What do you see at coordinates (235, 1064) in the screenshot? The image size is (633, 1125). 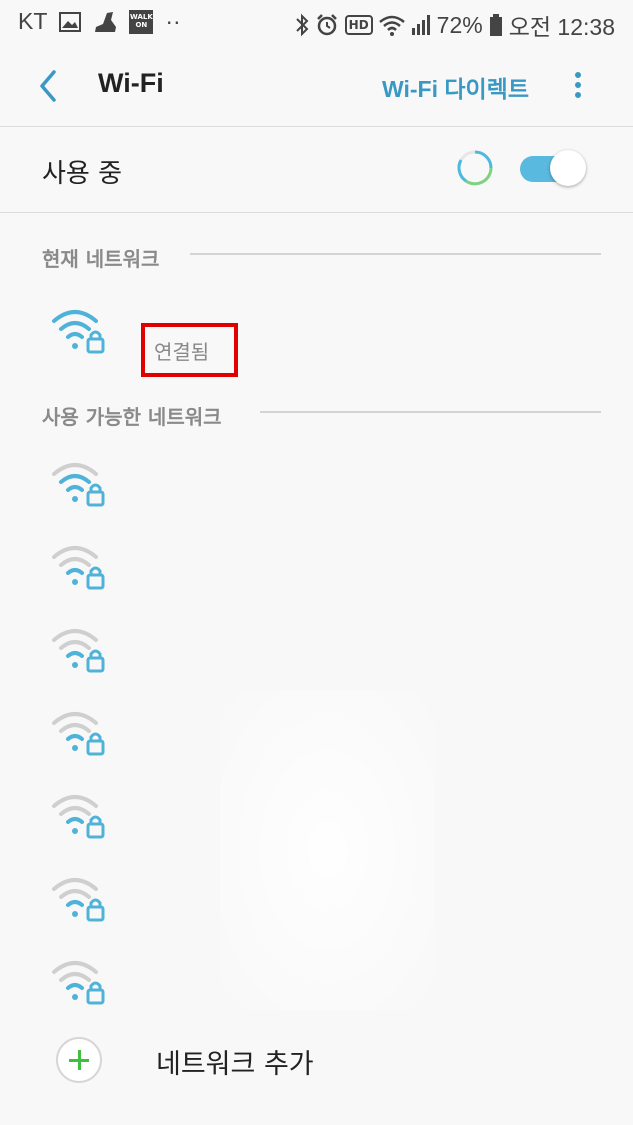 I see `add-network-label: 네트워크 추가` at bounding box center [235, 1064].